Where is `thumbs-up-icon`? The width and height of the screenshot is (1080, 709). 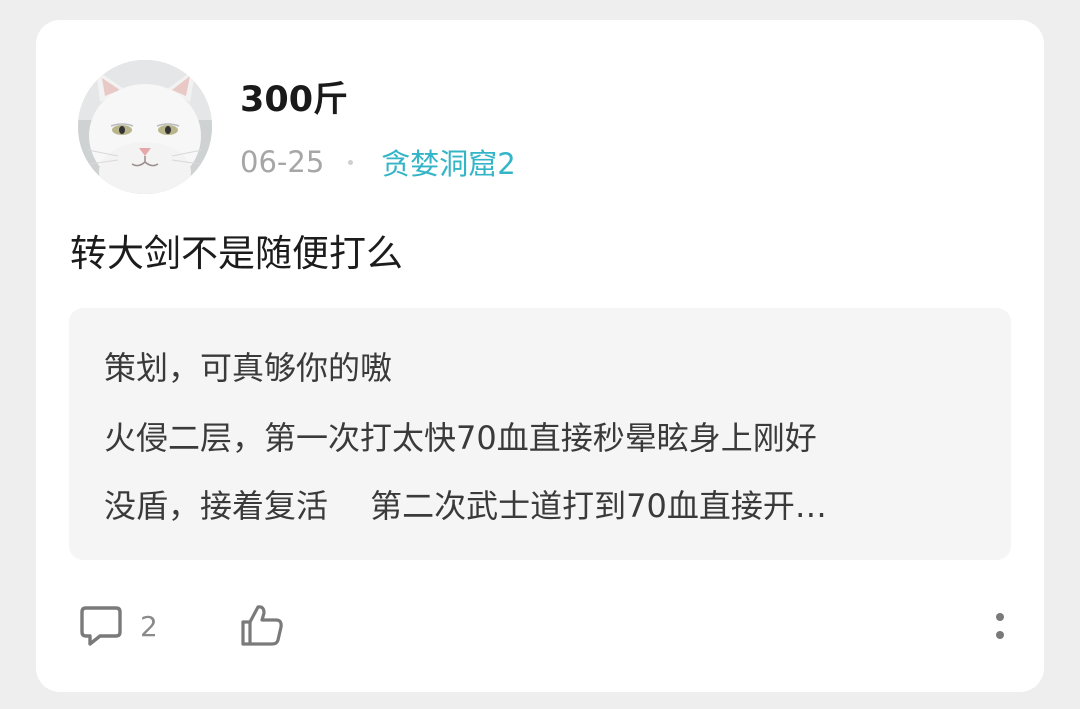 thumbs-up-icon is located at coordinates (262, 625).